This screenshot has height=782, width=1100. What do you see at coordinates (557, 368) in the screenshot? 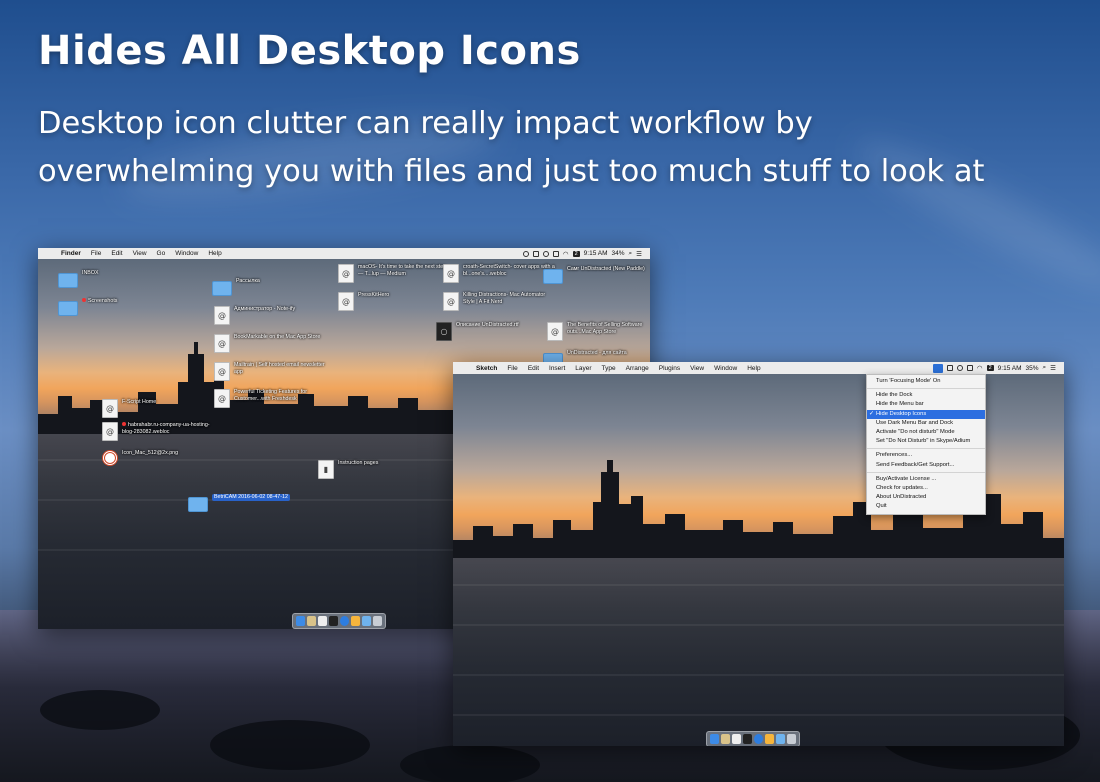
I see `menu-insert: Insert` at bounding box center [557, 368].